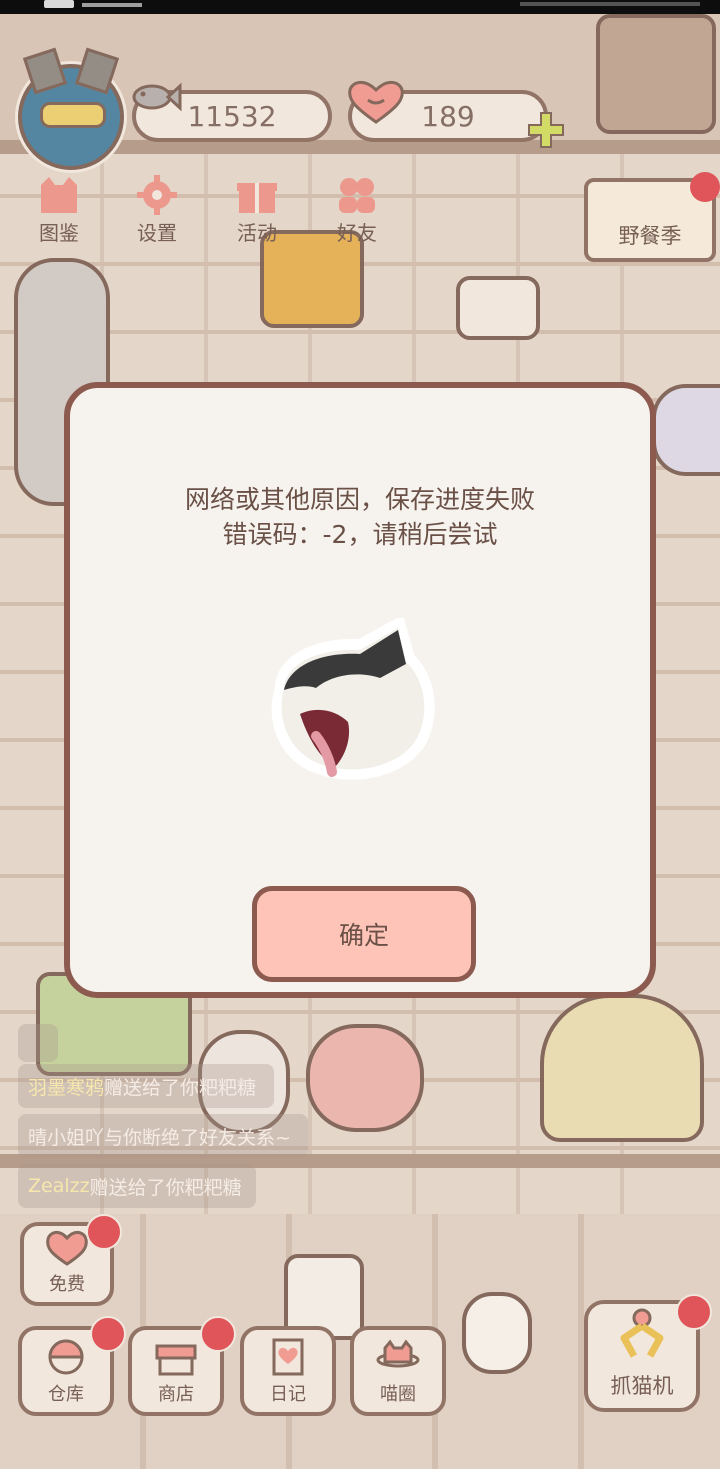 The width and height of the screenshot is (720, 1469). I want to click on error-message: 网络或其他原因，保存进度失败 错误码：-2，请稍后尝试, so click(360, 517).